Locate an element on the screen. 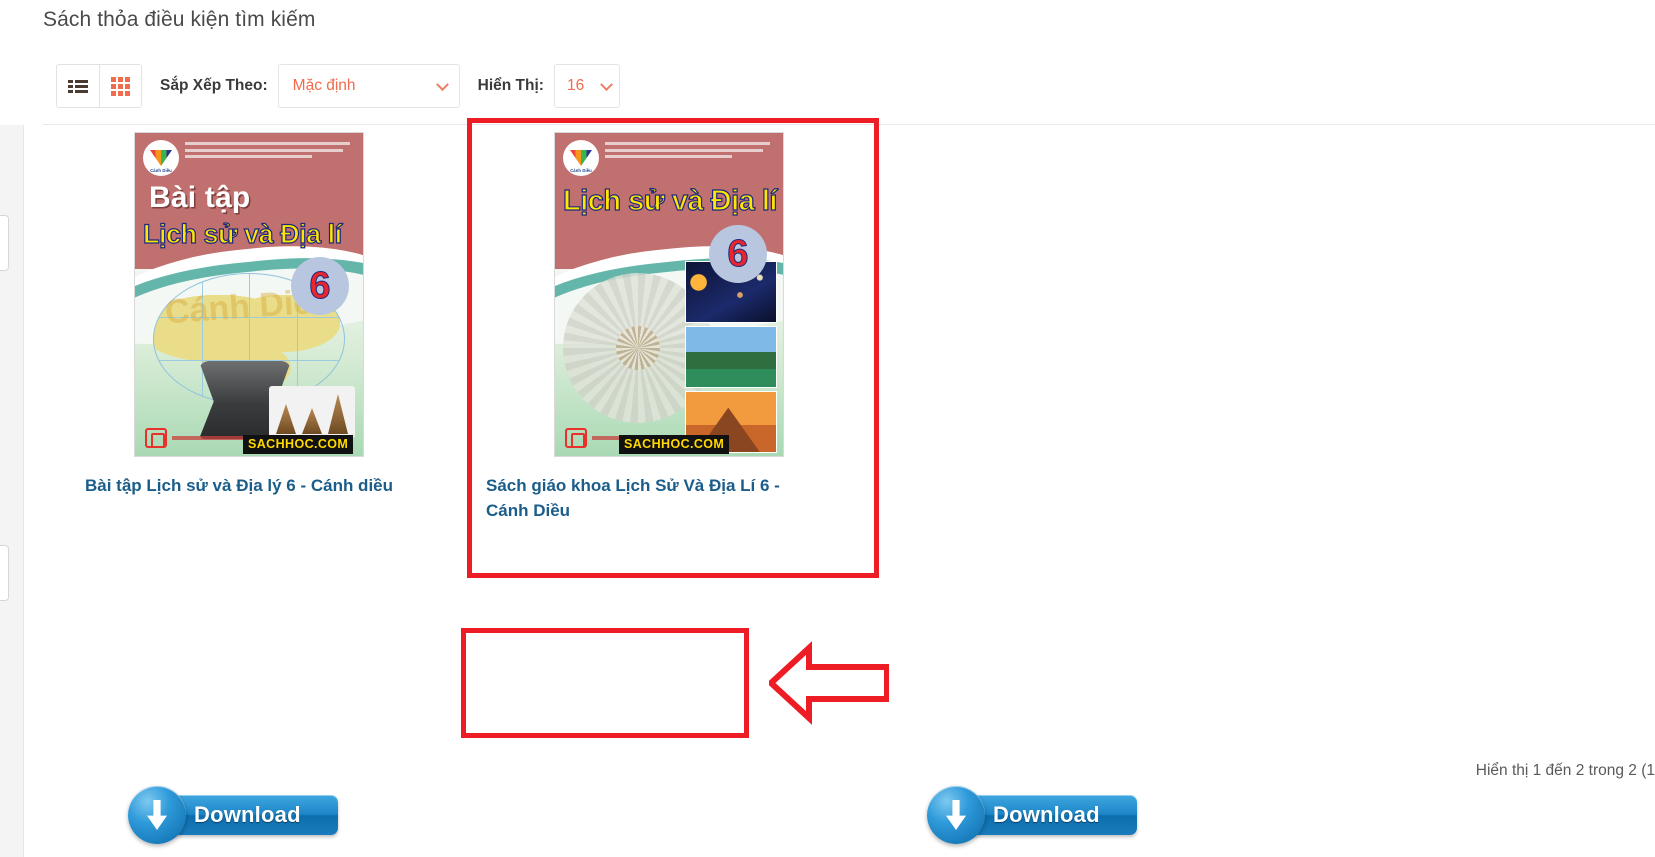 This screenshot has height=857, width=1655. side-tab-upper is located at coordinates (4, 243).